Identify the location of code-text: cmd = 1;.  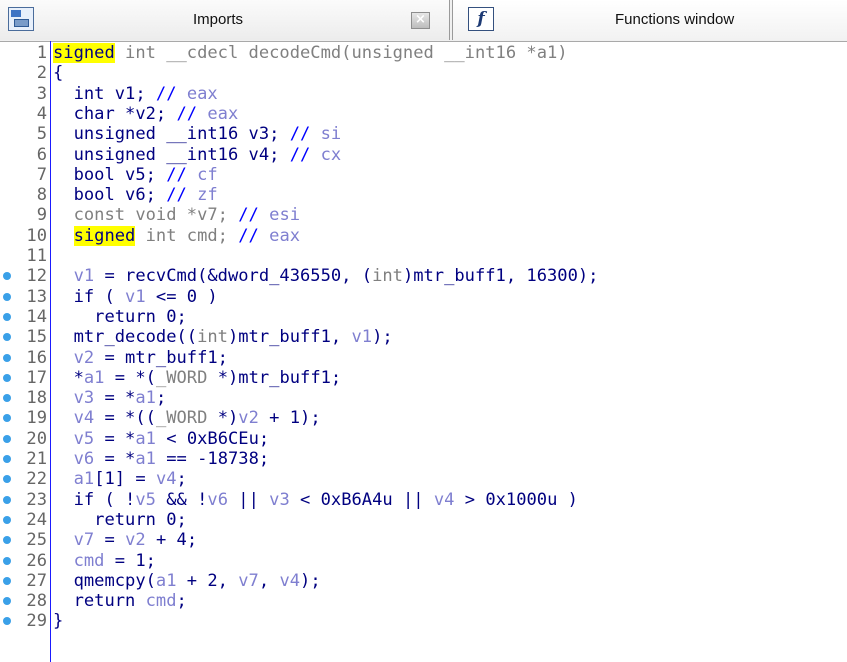
(104, 561).